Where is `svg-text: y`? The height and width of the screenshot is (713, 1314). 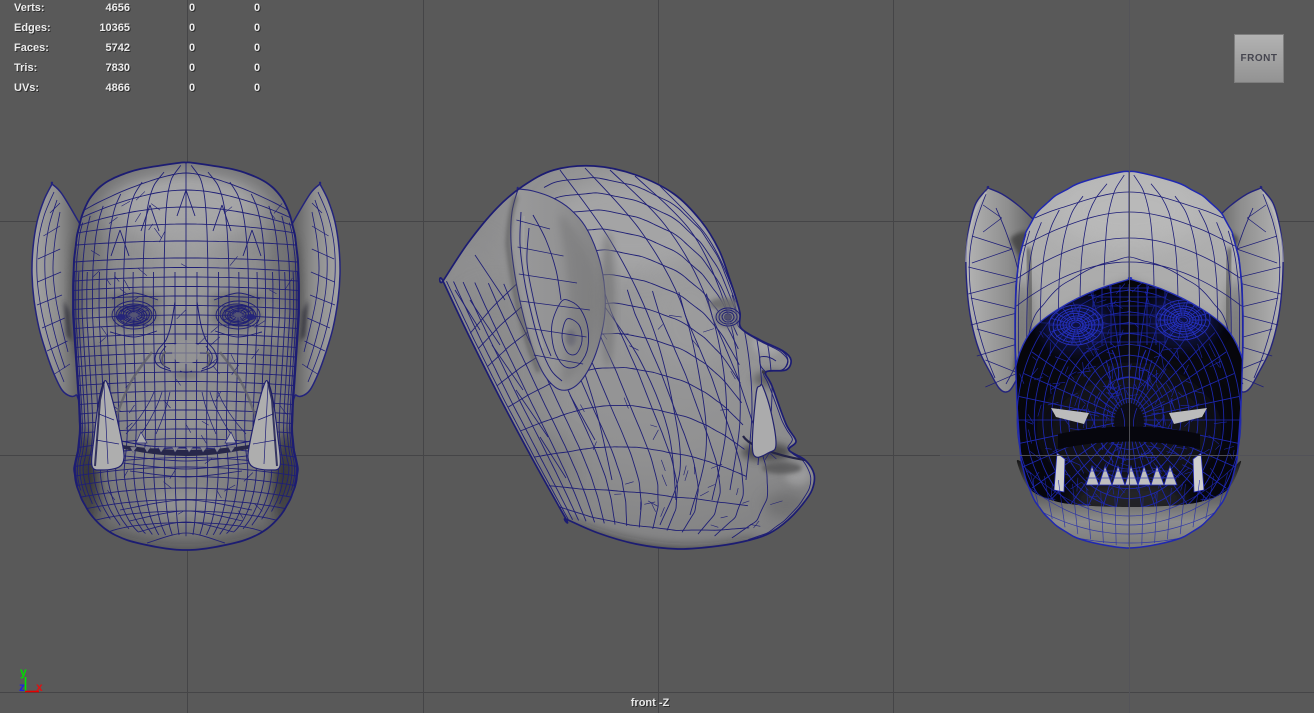
svg-text: y is located at coordinates (23, 672).